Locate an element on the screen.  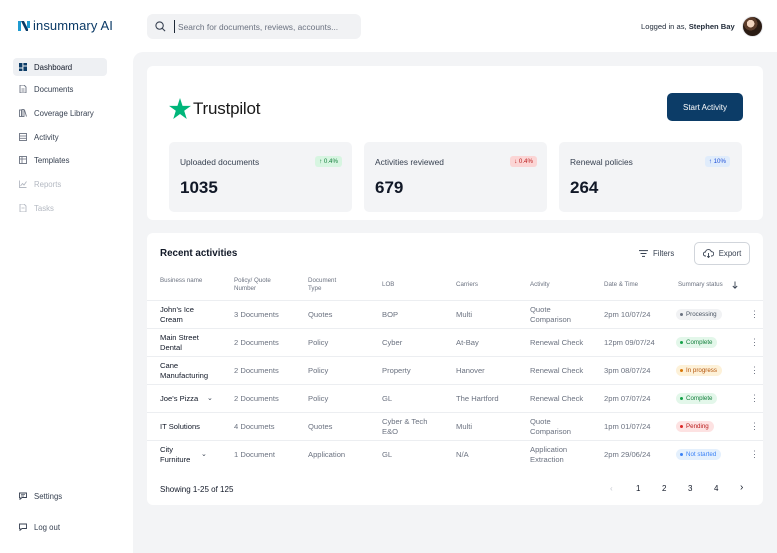
filters-button: Filters is located at coordinates (656, 253).